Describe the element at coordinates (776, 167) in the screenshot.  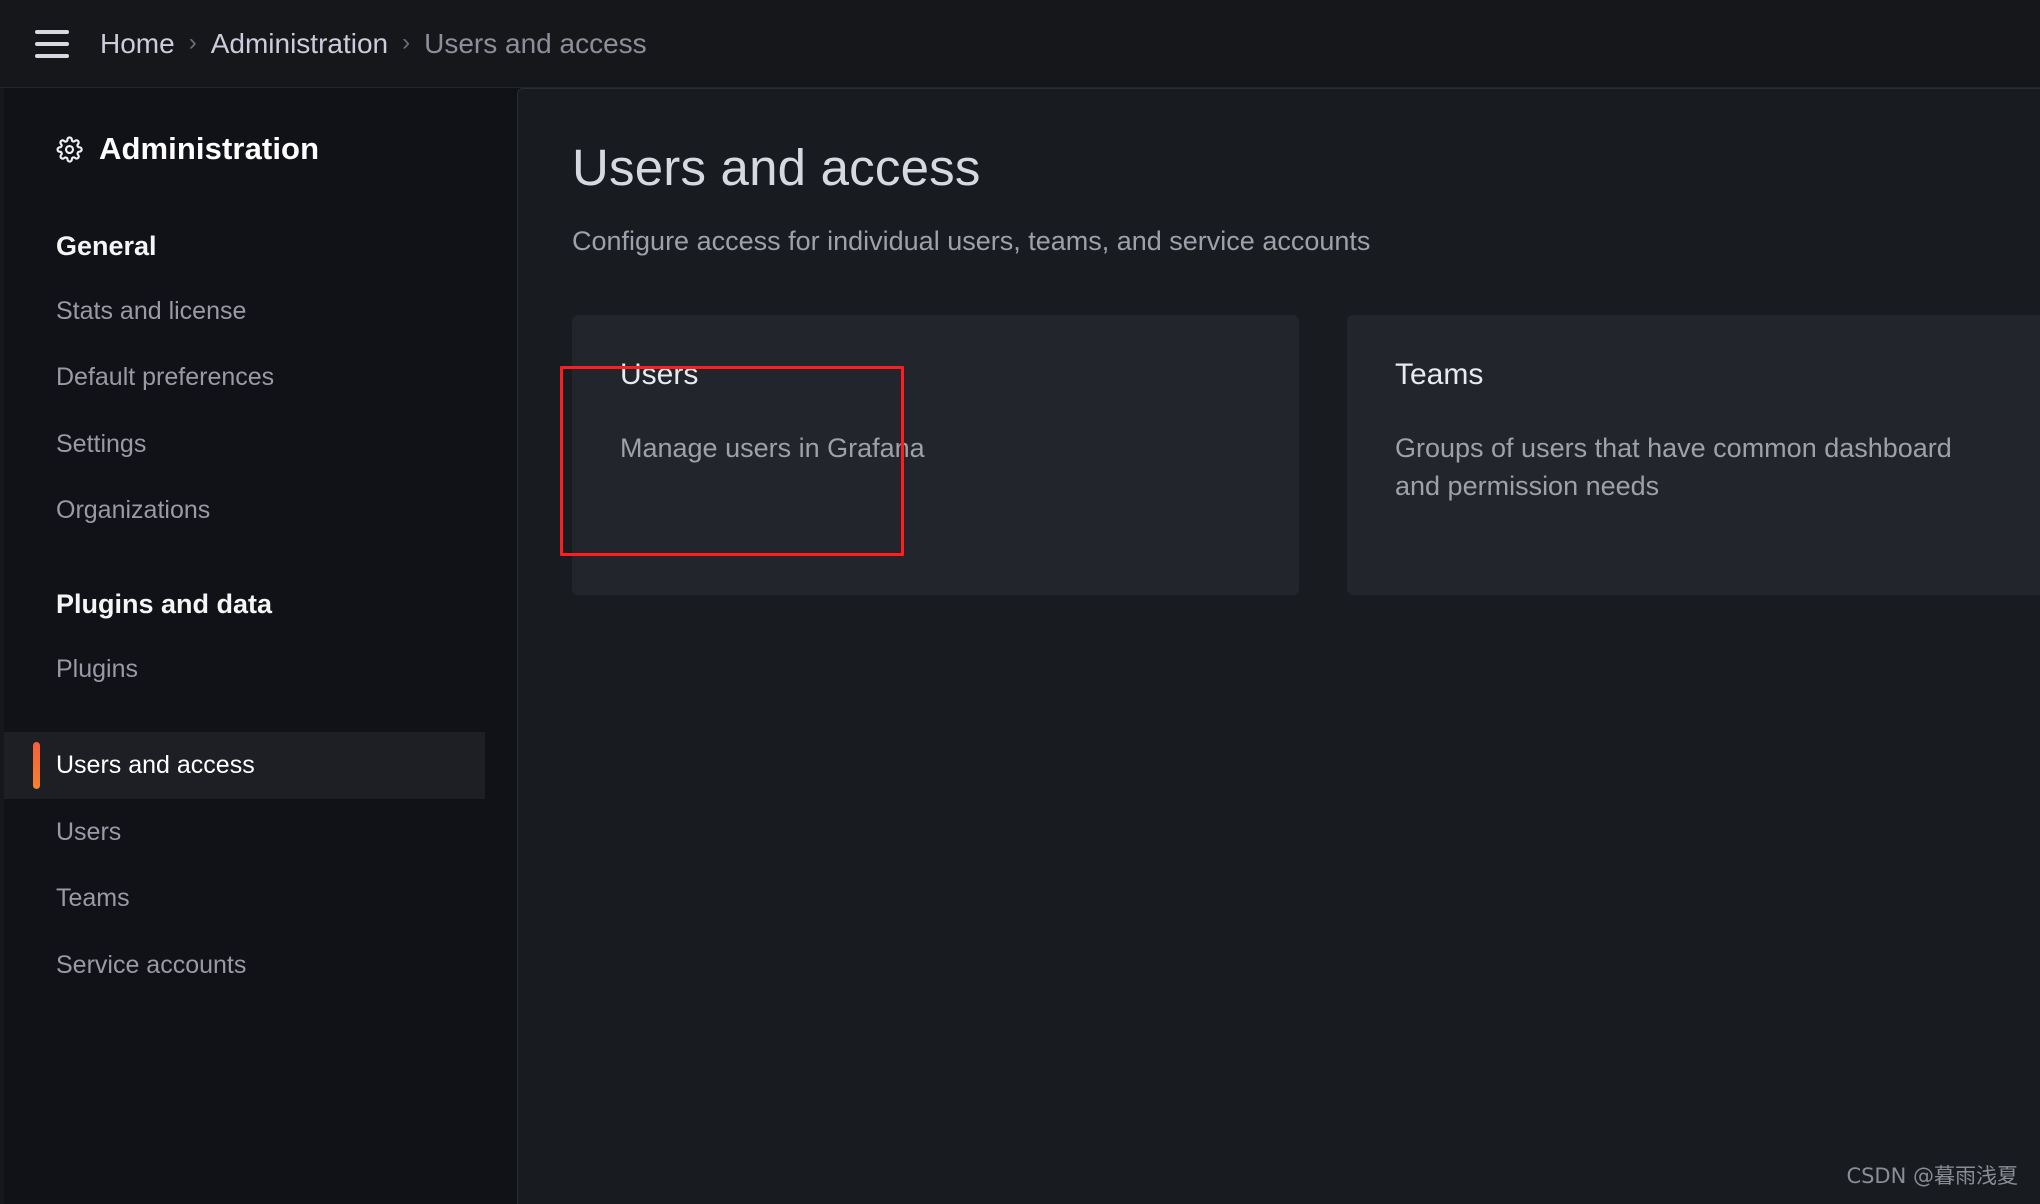
I see `page-title: Users and access` at that location.